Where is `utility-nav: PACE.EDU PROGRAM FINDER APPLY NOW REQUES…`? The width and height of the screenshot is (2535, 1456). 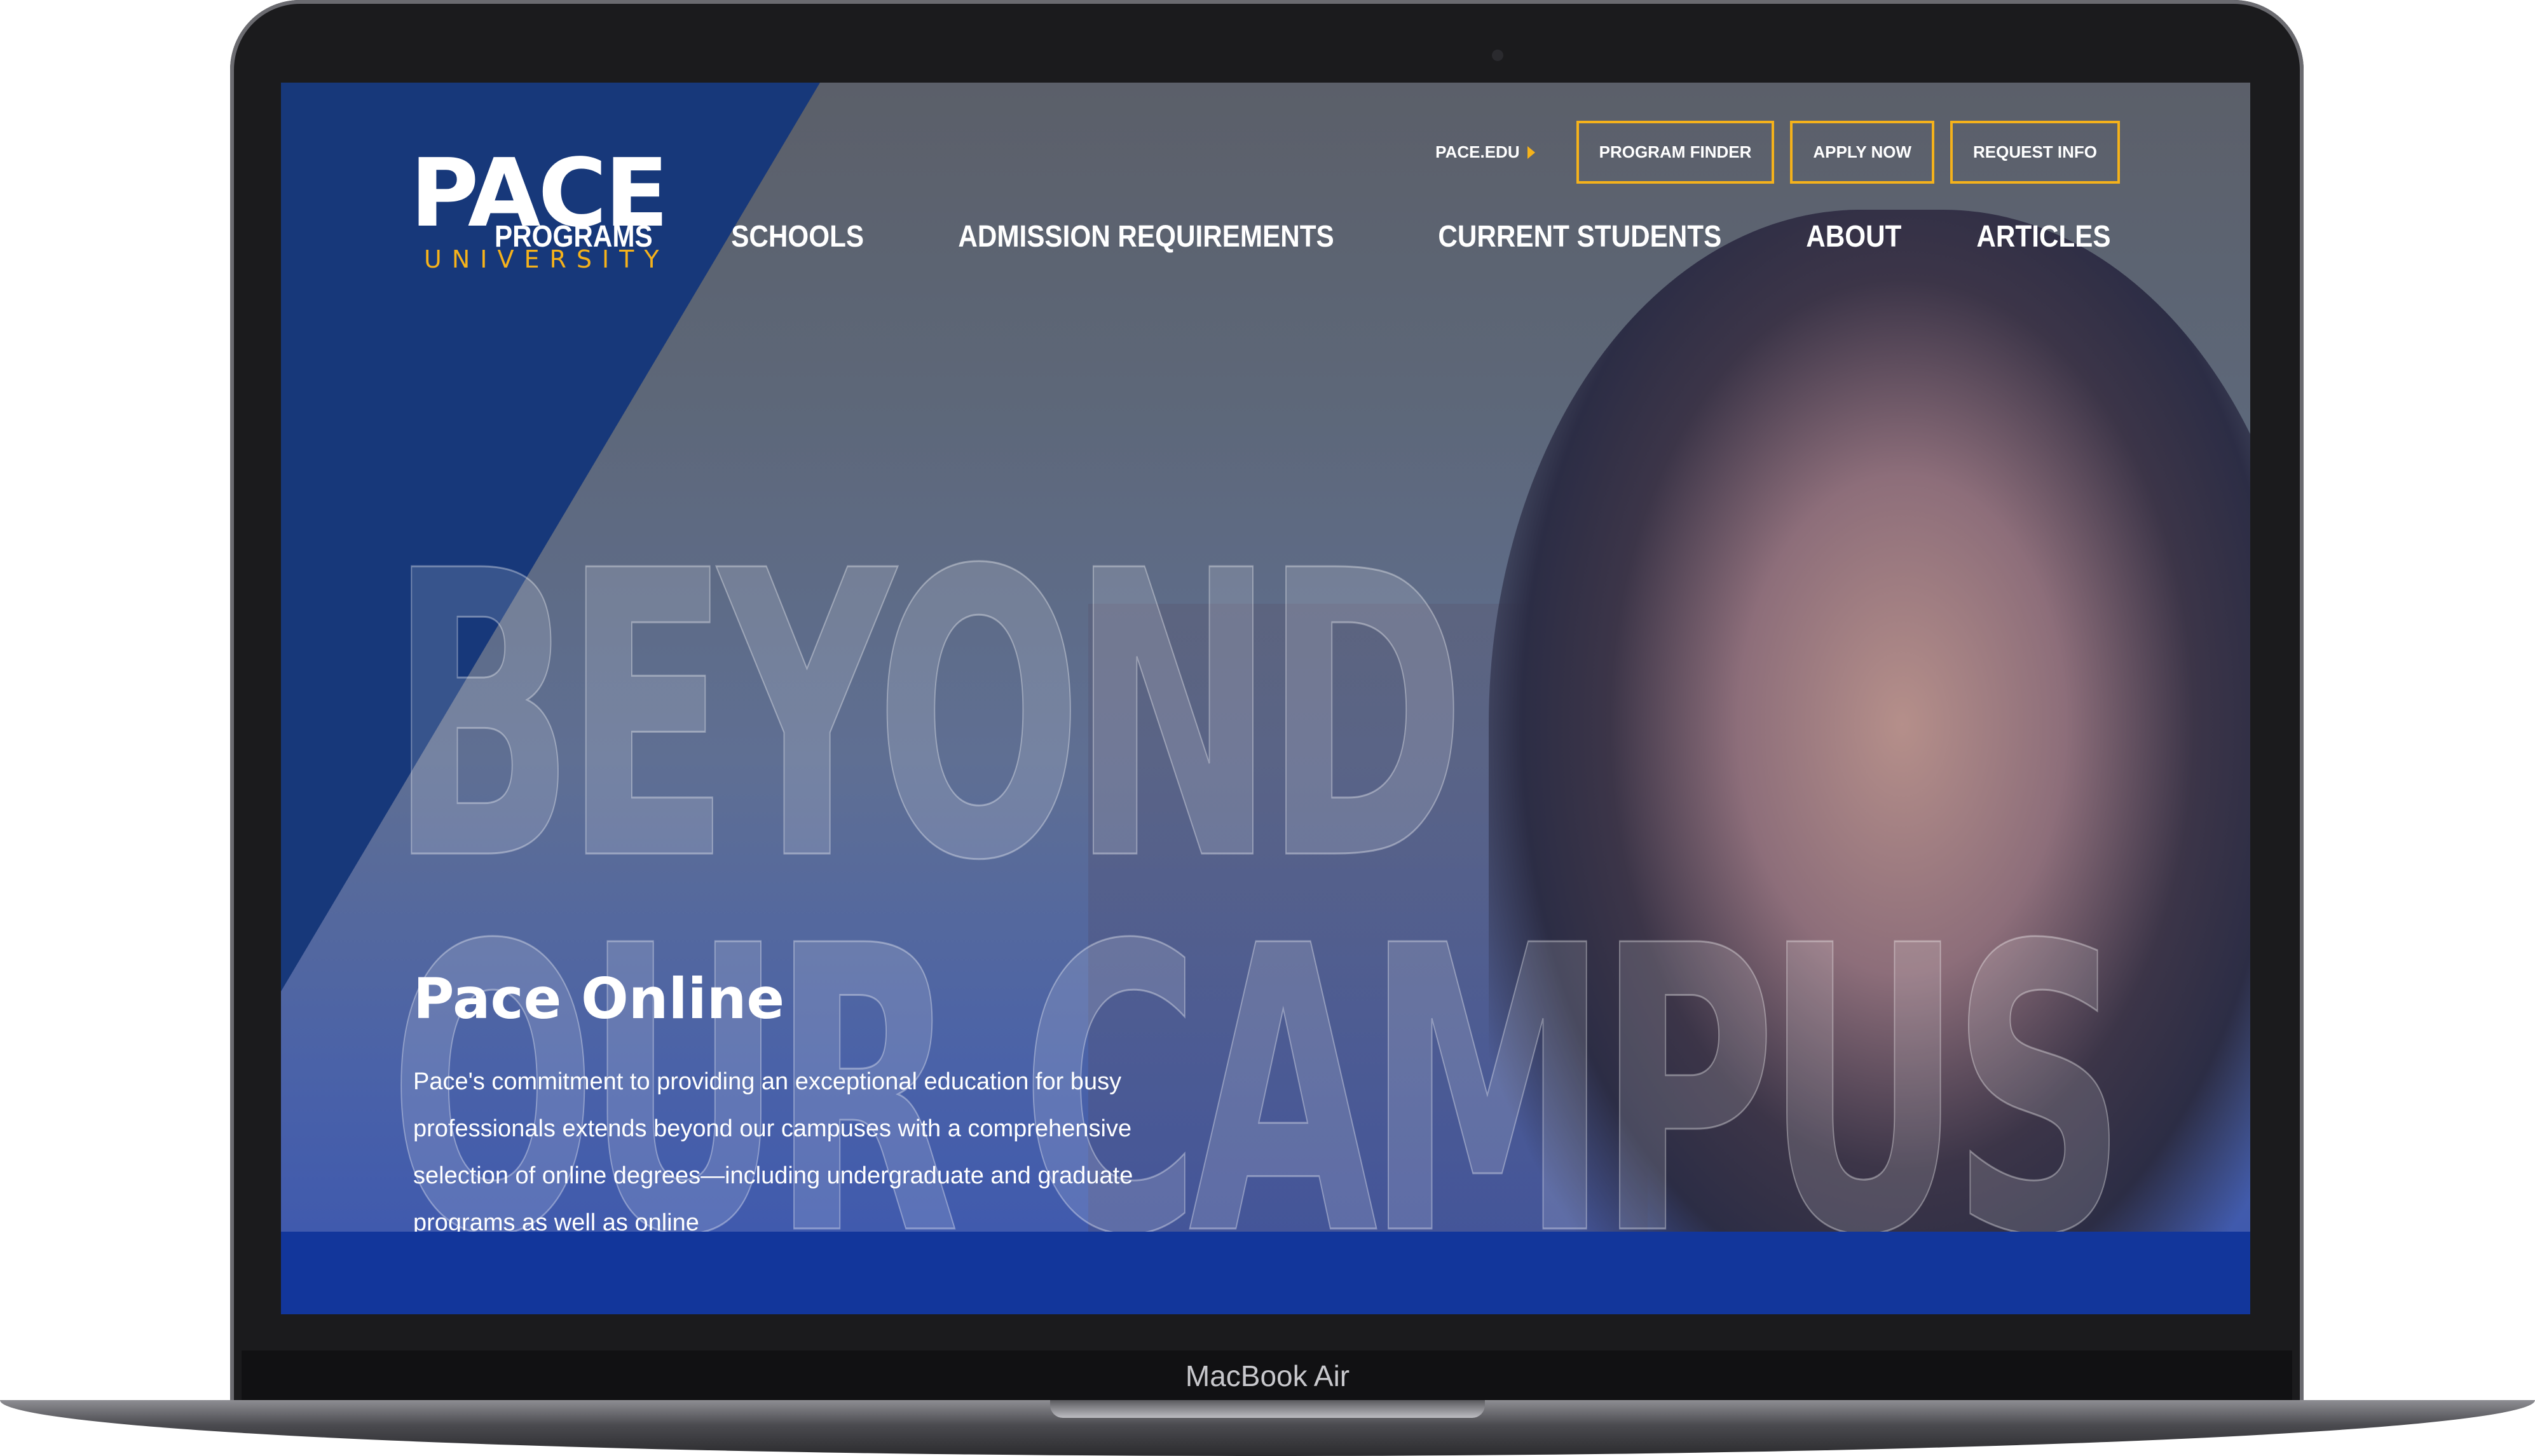 utility-nav: PACE.EDU PROGRAM FINDER APPLY NOW REQUES… is located at coordinates (1777, 152).